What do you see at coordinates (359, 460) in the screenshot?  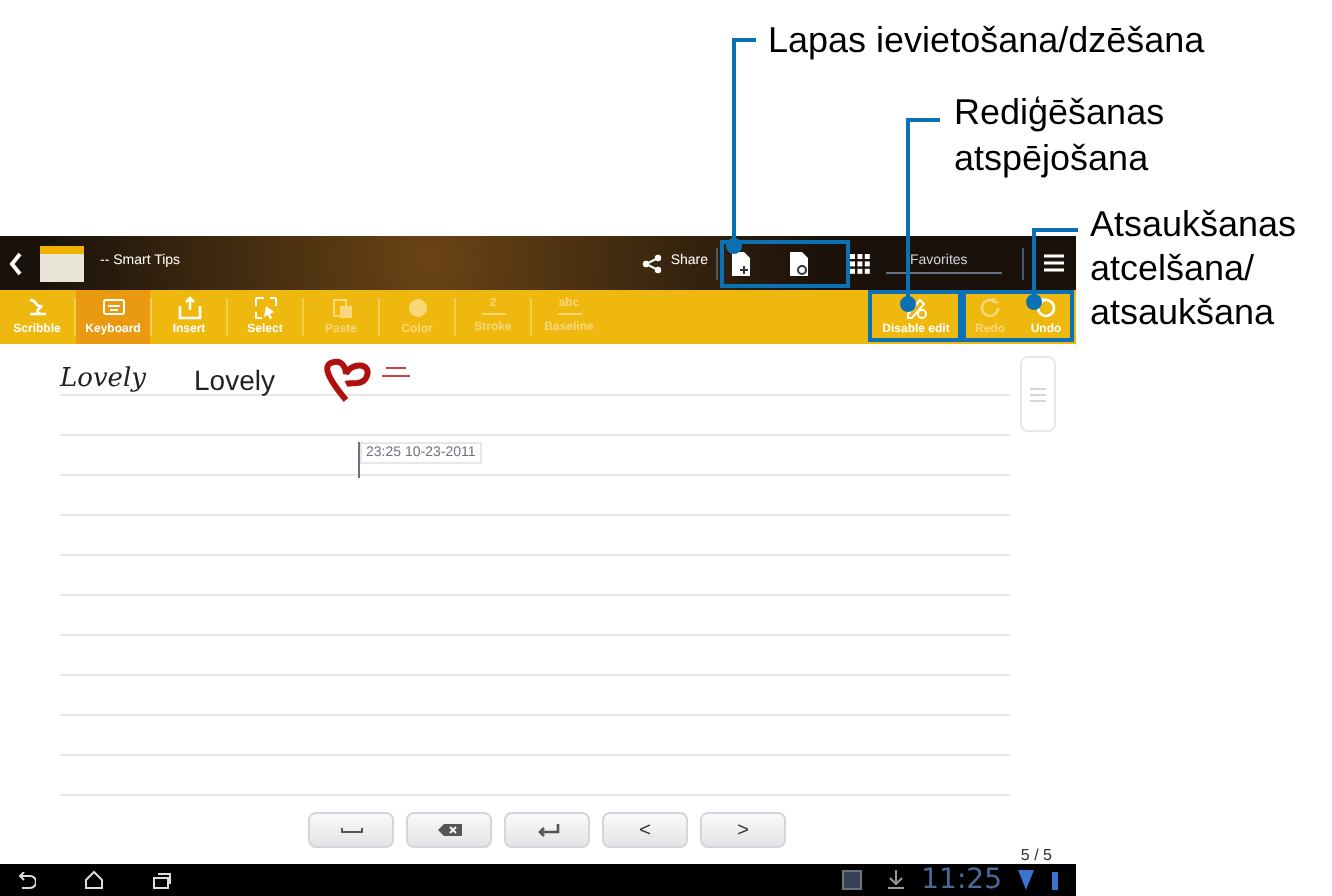 I see `text-cursor` at bounding box center [359, 460].